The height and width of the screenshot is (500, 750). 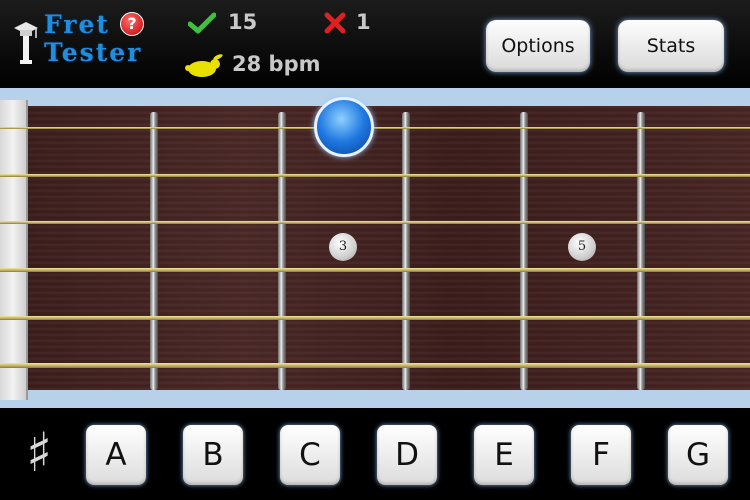 I want to click on target-note-indicator, so click(x=344, y=127).